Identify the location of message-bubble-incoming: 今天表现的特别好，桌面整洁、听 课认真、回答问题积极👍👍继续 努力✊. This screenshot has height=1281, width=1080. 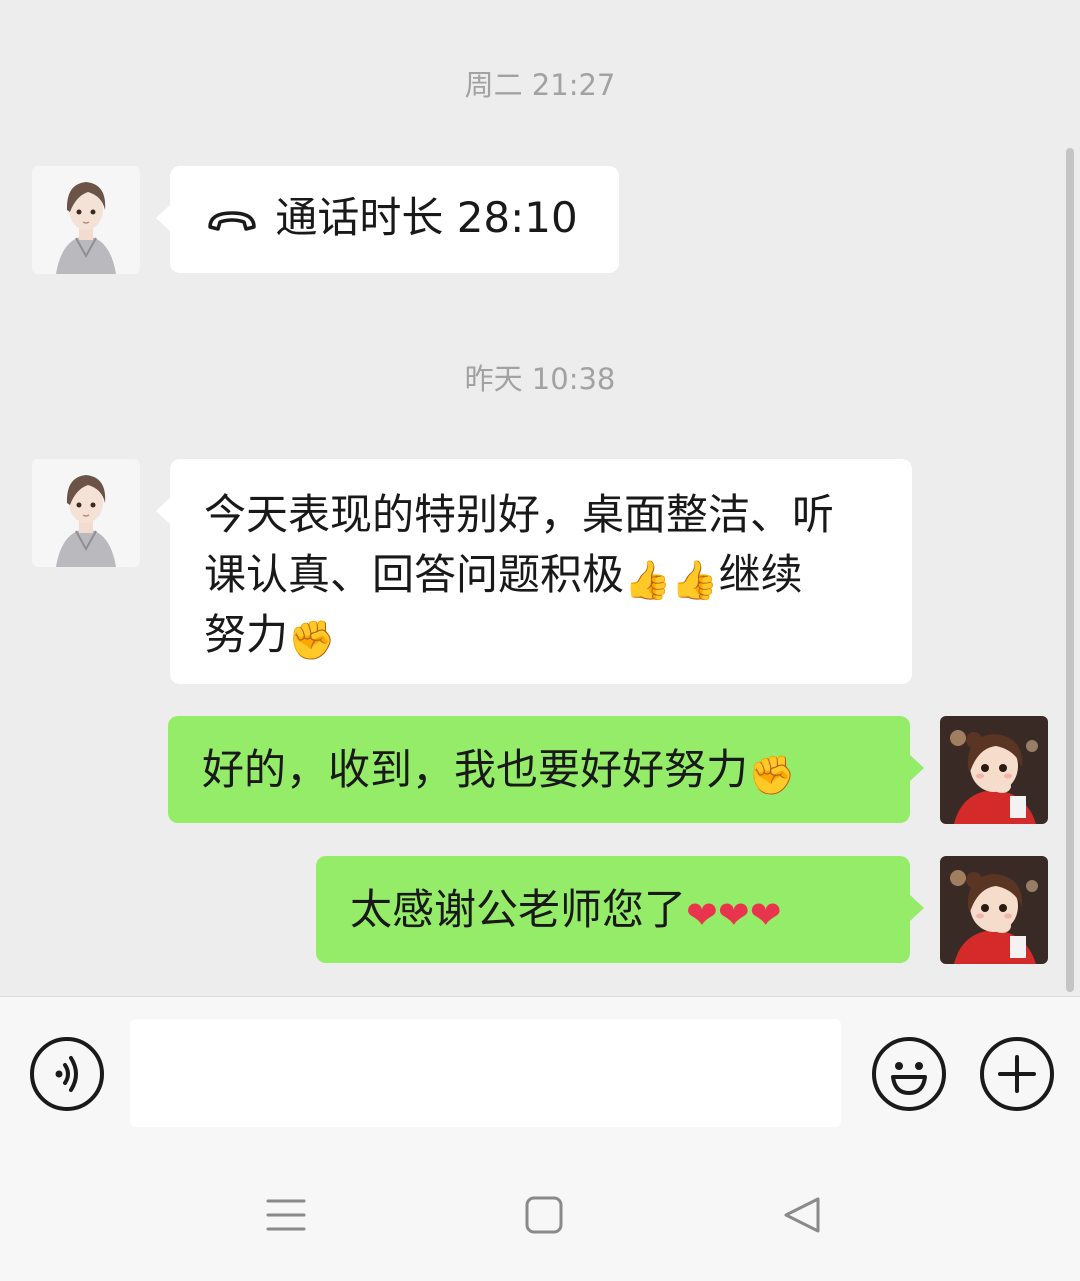
(534, 571).